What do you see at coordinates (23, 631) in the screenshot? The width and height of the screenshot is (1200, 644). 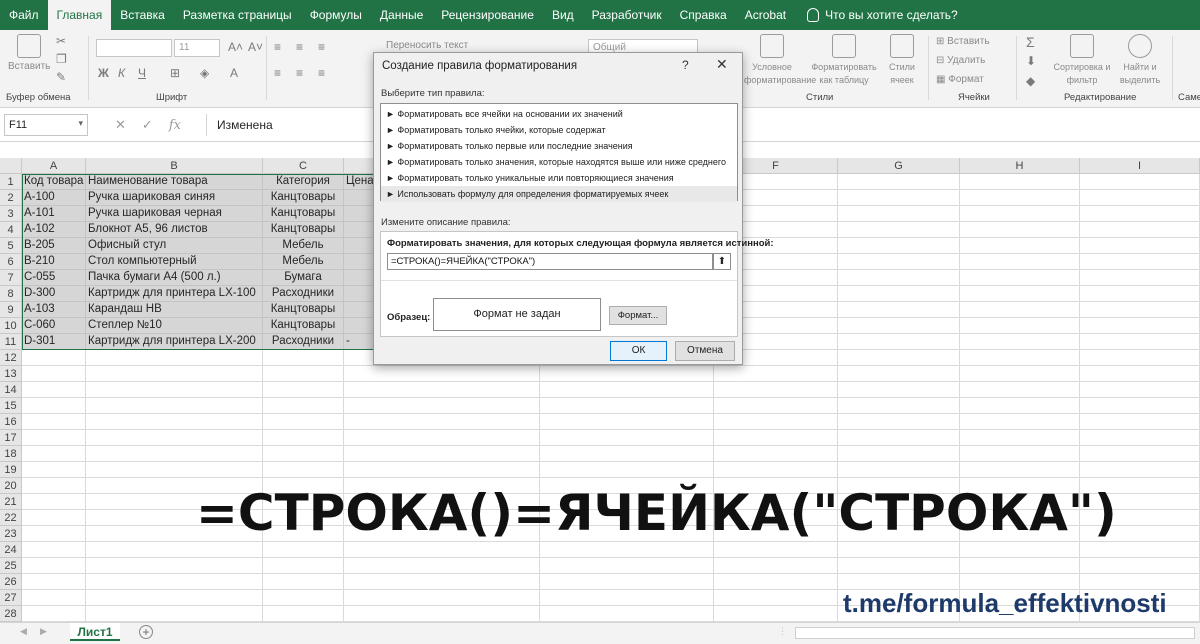 I see `prev-sheet-icon: ◀` at bounding box center [23, 631].